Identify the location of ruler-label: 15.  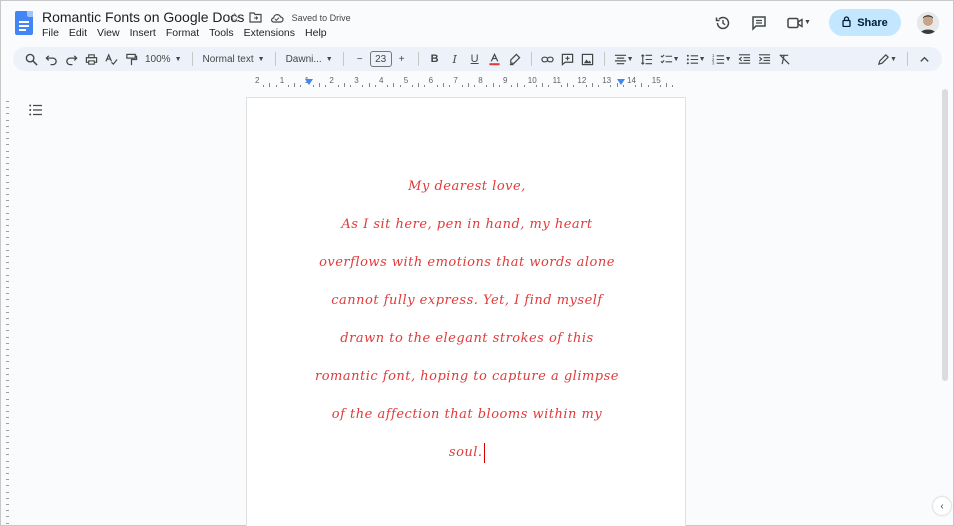
(656, 80).